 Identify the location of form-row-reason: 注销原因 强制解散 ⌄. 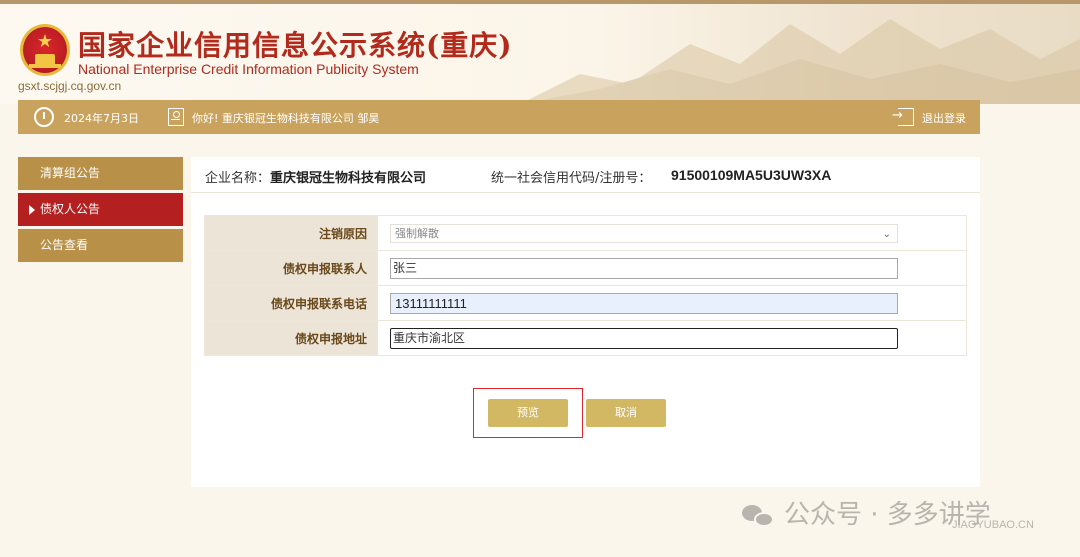
(585, 233).